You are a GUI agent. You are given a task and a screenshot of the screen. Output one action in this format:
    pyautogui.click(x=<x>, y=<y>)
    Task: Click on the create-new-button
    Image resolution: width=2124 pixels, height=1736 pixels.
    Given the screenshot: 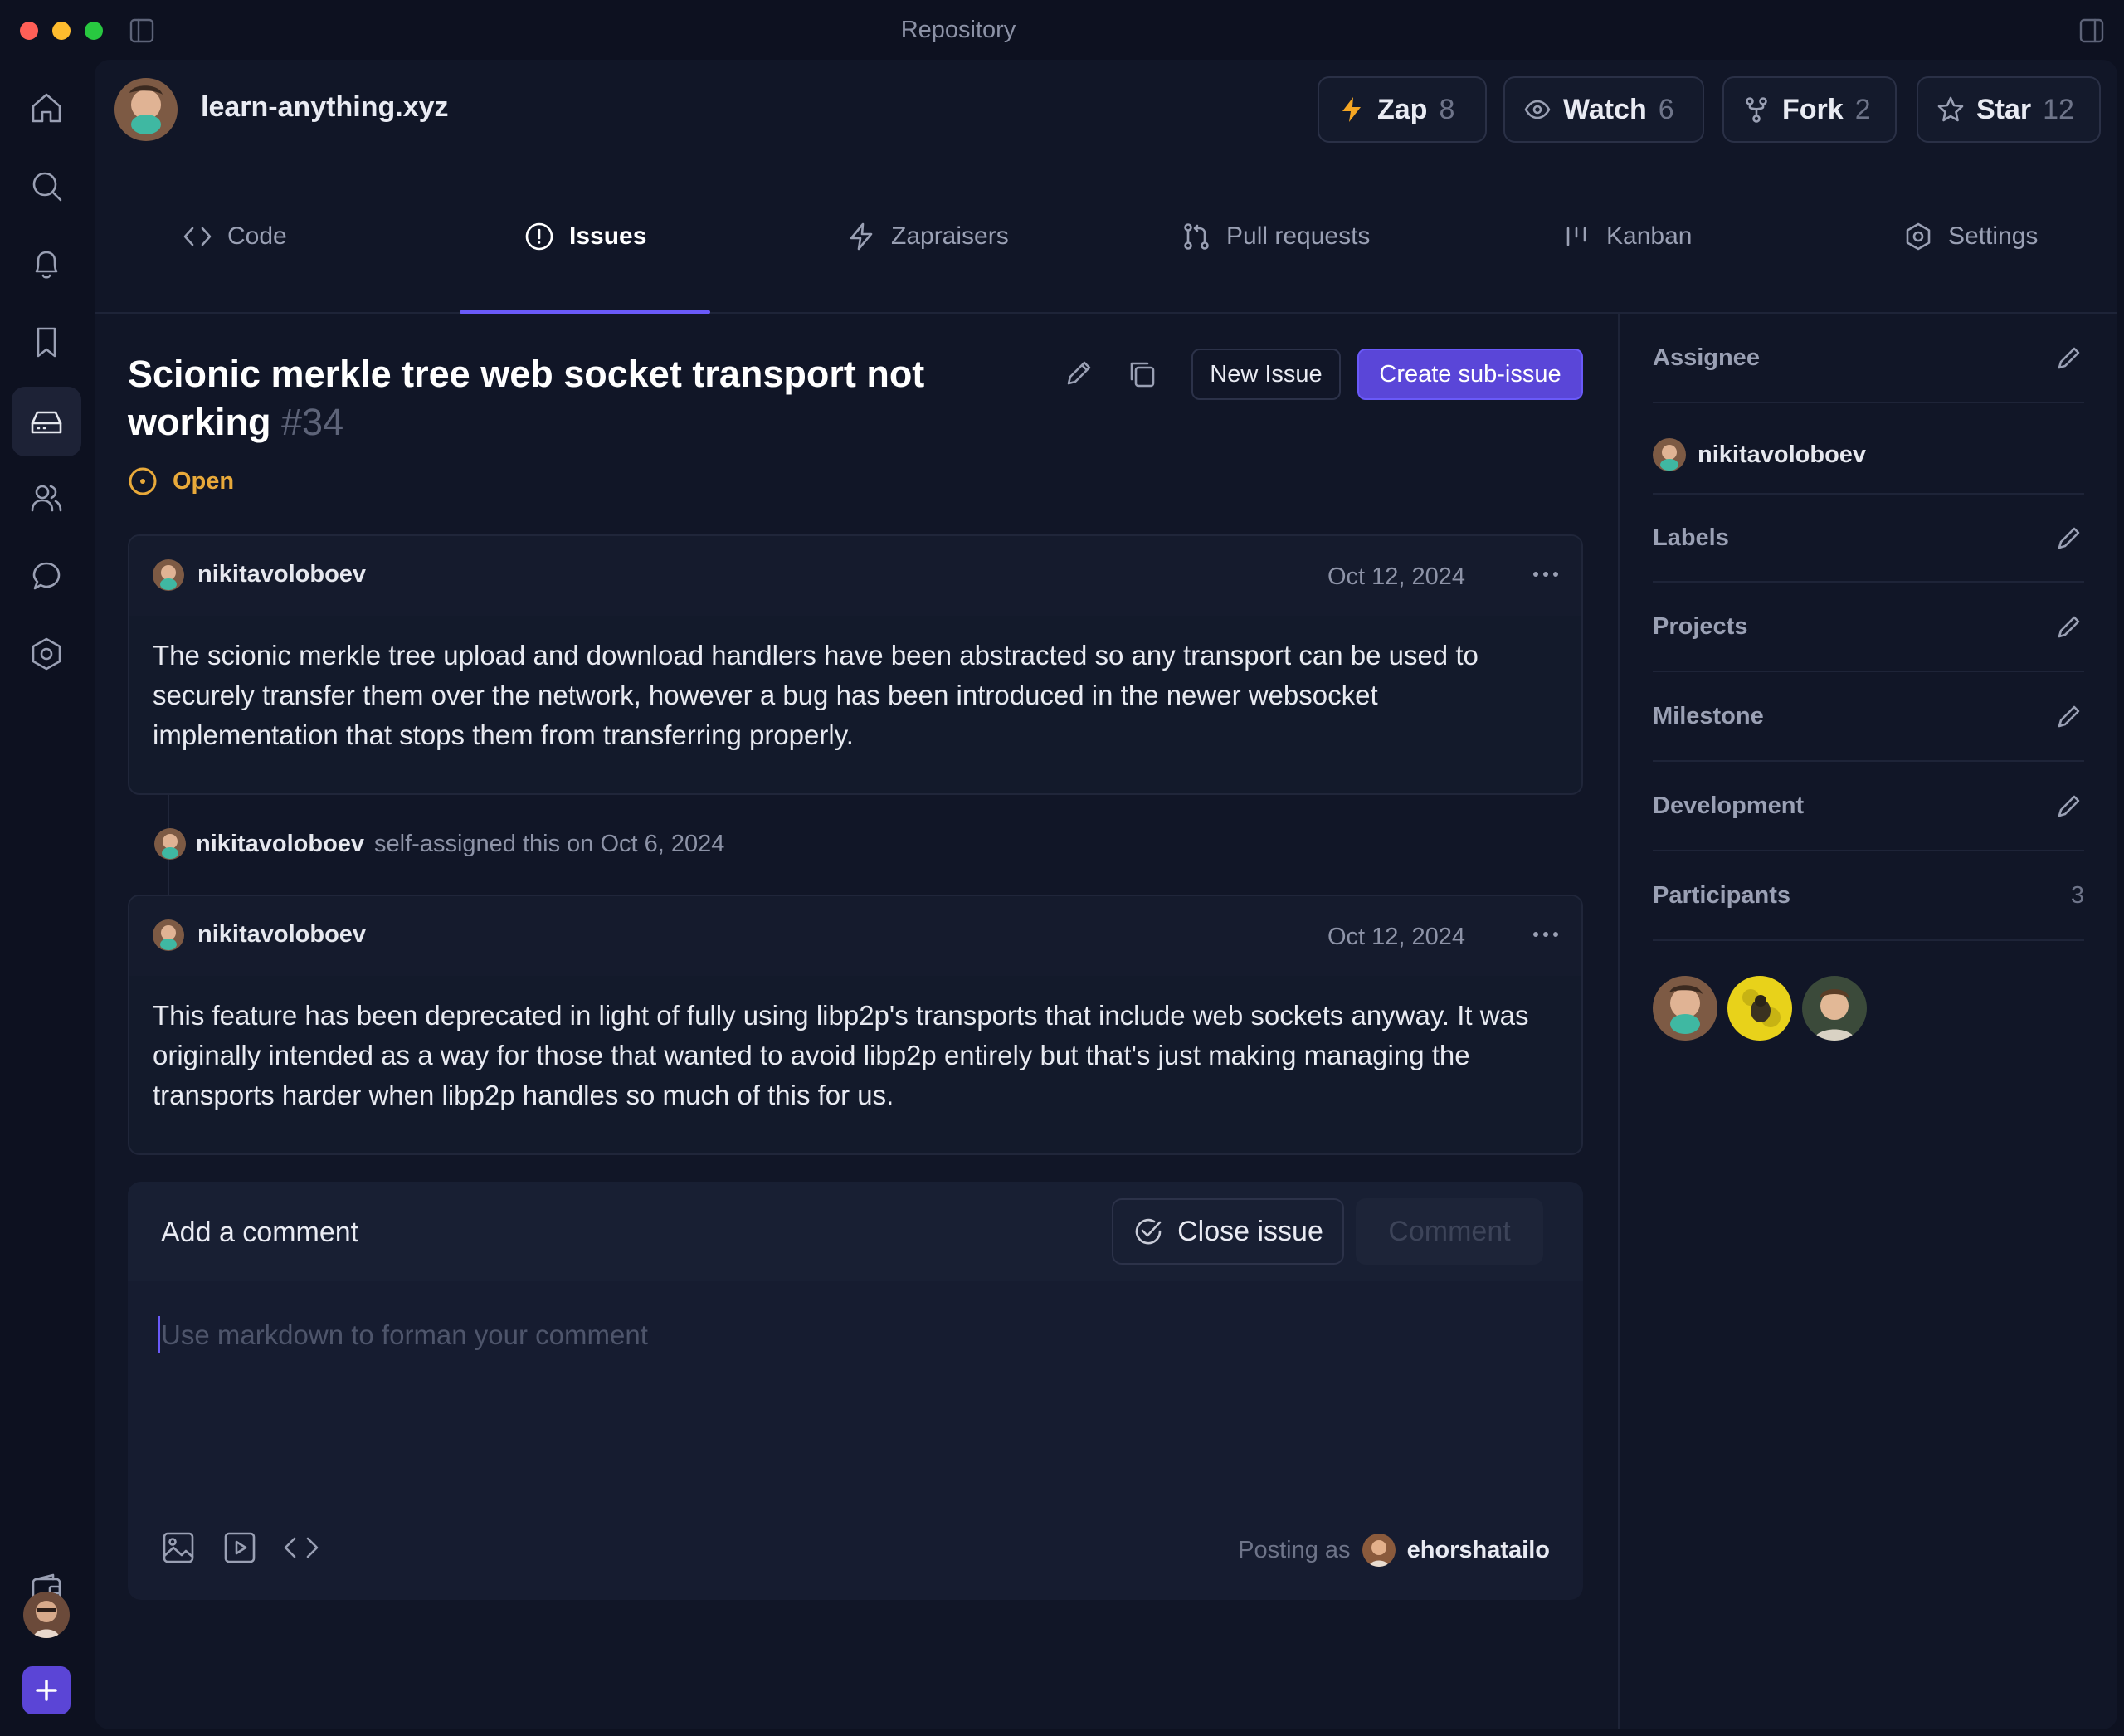 What is the action you would take?
    pyautogui.click(x=46, y=1690)
    